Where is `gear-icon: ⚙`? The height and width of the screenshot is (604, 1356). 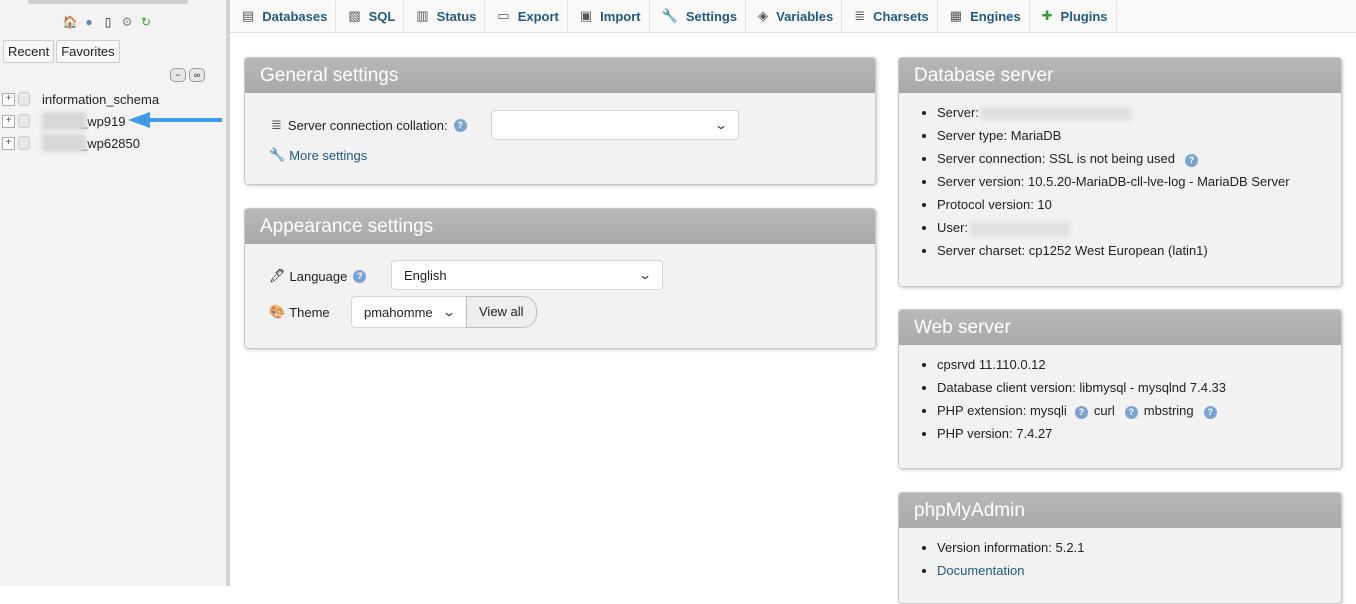
gear-icon: ⚙ is located at coordinates (127, 22).